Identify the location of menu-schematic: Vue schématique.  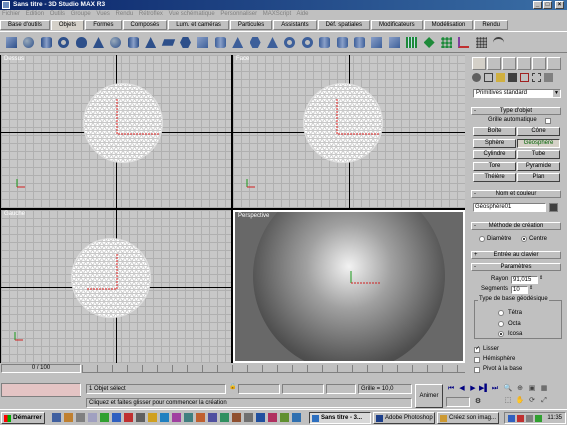
(192, 14).